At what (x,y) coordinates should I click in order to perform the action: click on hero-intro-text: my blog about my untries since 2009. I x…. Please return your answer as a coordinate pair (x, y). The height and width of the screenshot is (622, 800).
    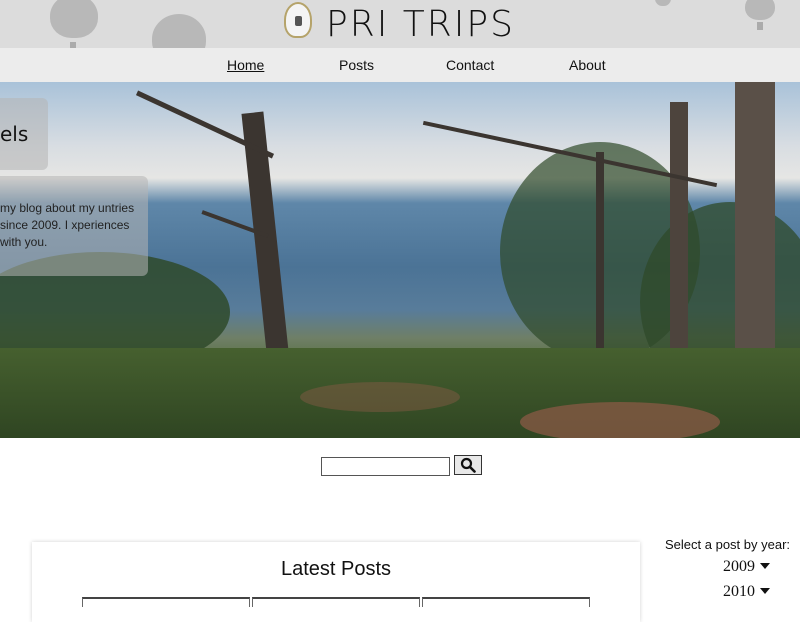
    Looking at the image, I should click on (67, 225).